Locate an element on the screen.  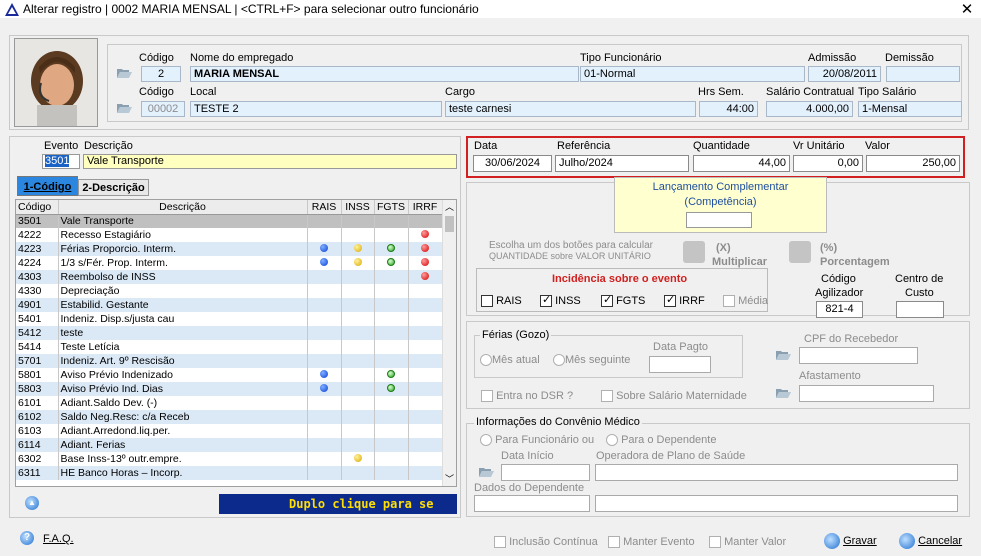
rais-checkbox: RAIS is located at coordinates (501, 301).